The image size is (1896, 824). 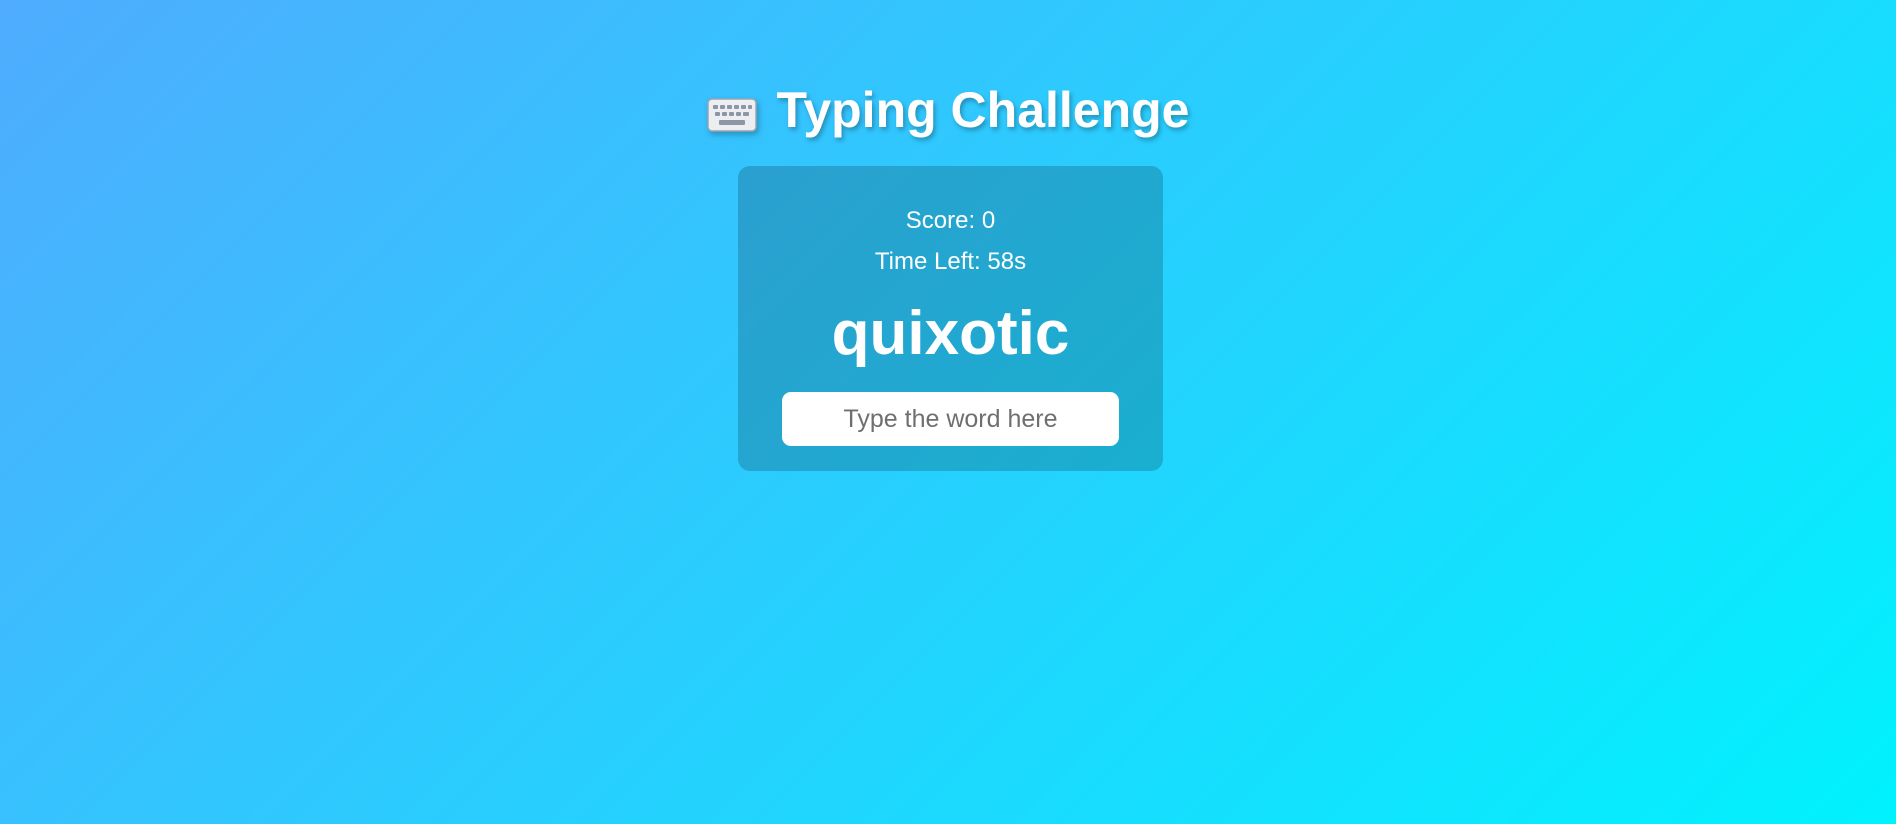 I want to click on page-header: Typing Challenge, so click(x=948, y=110).